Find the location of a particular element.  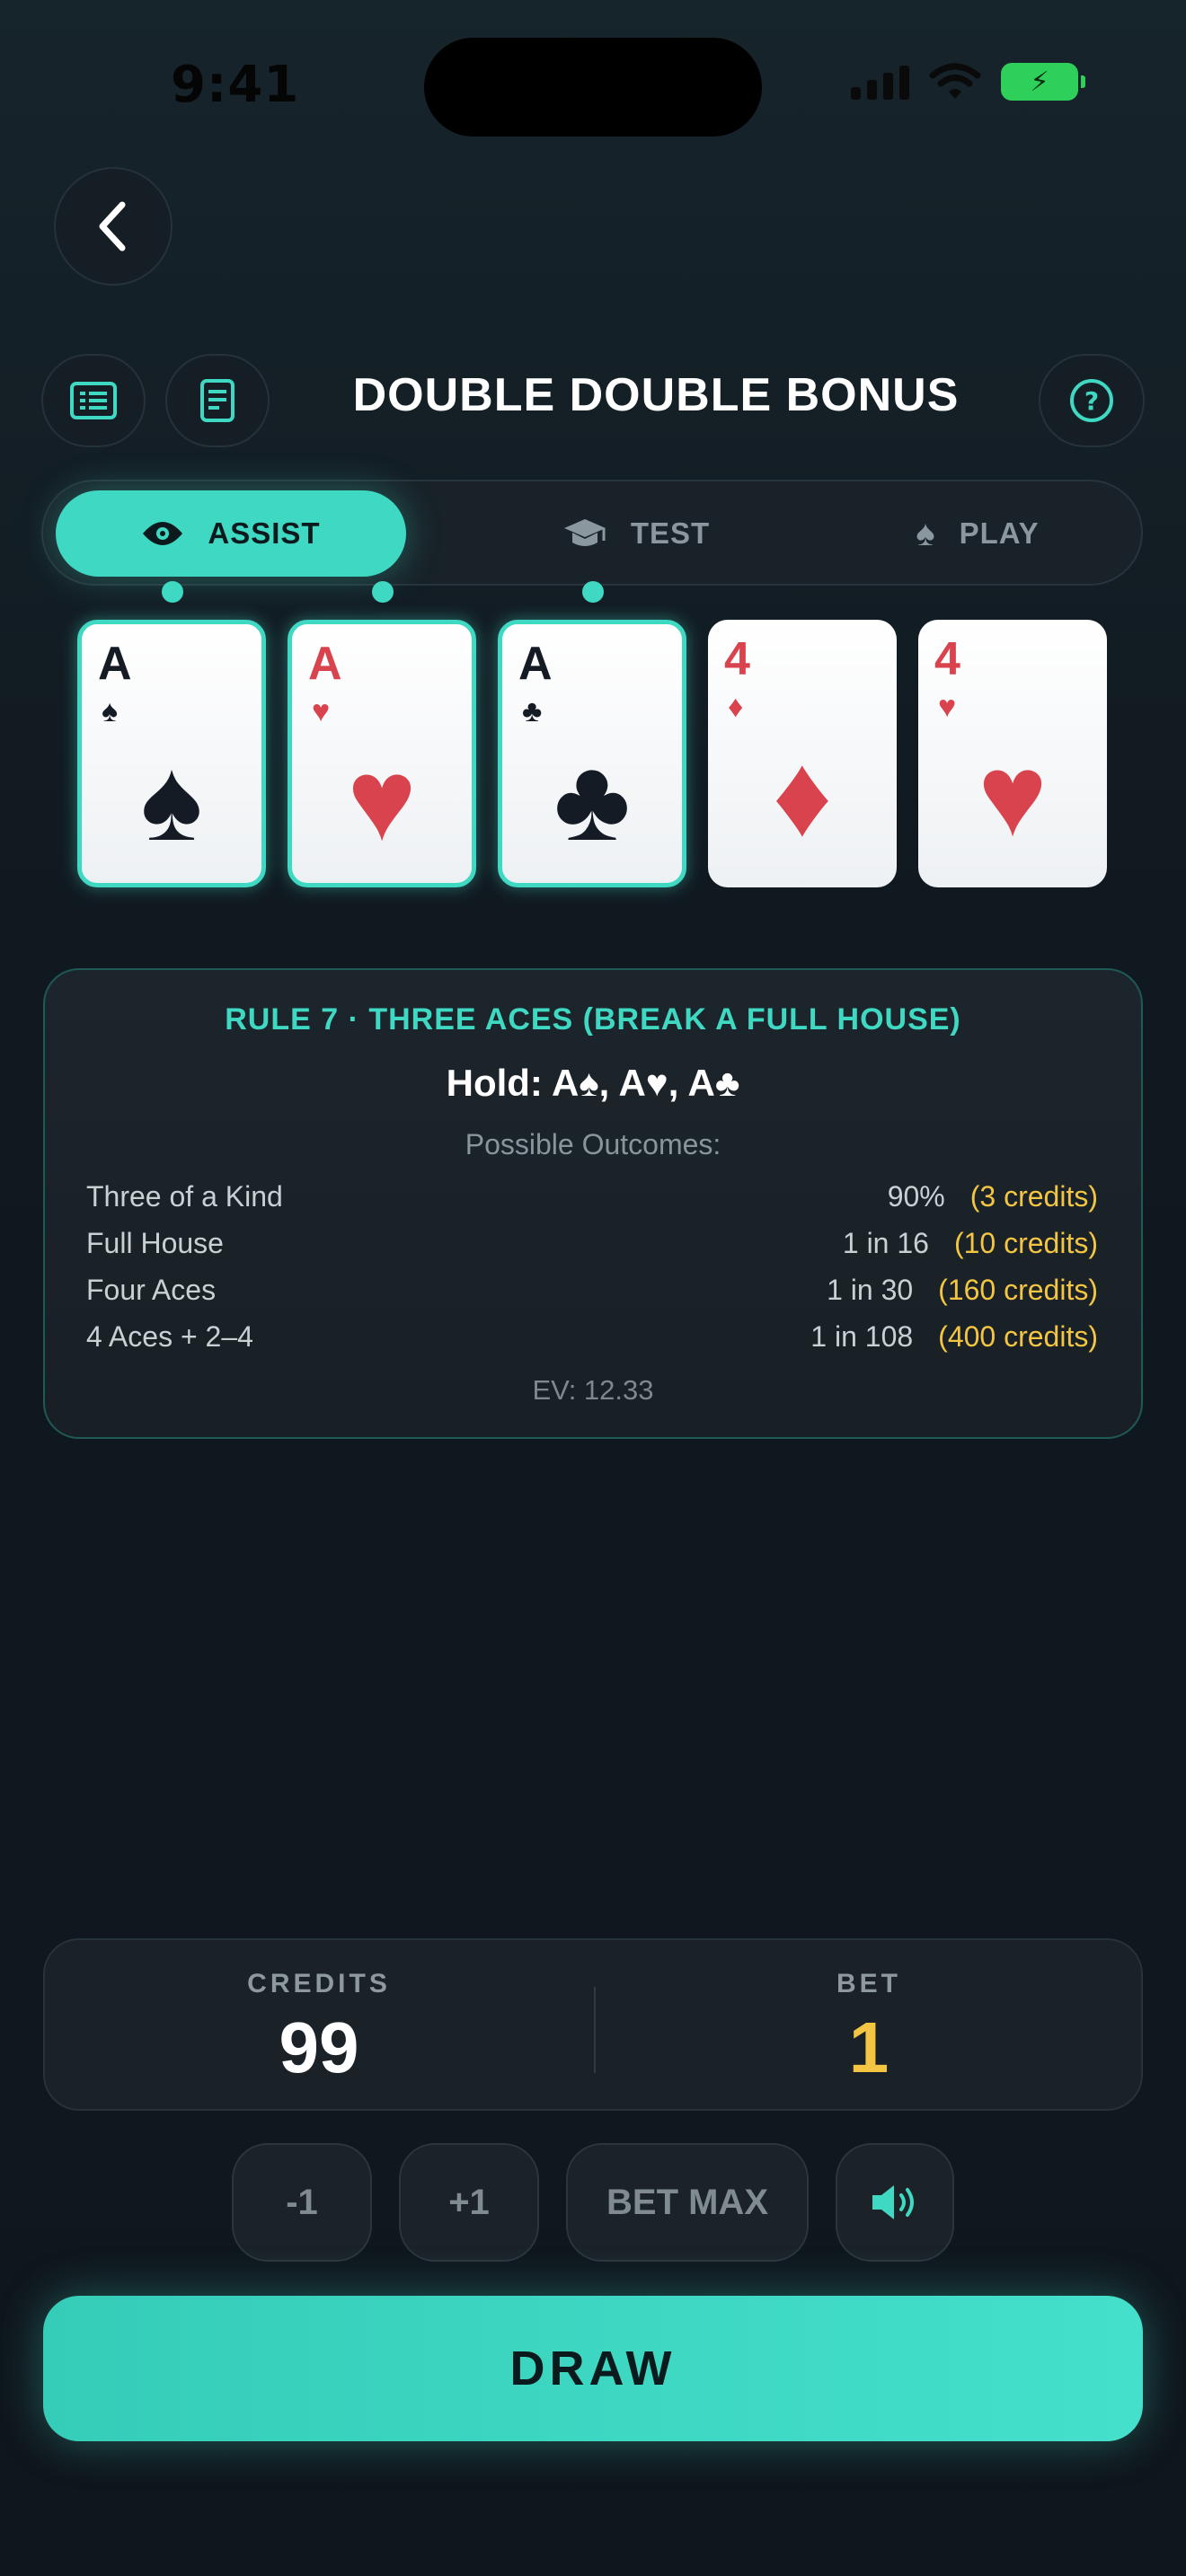

page-title: DOUBLE DOUBLE BONUS is located at coordinates (656, 395).